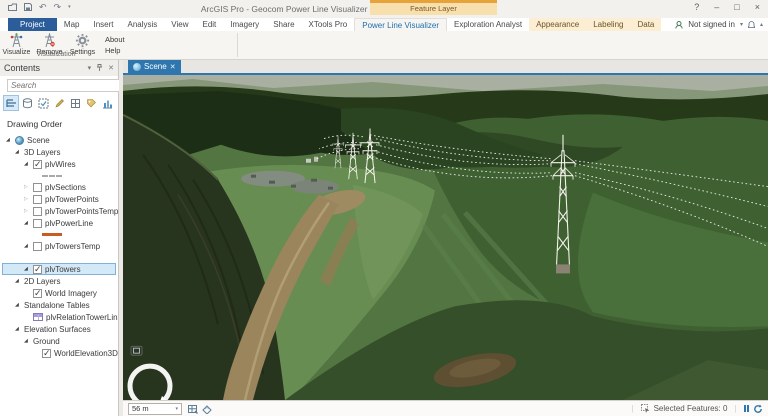  What do you see at coordinates (746, 408) in the screenshot?
I see `pause-drawing-icon` at bounding box center [746, 408].